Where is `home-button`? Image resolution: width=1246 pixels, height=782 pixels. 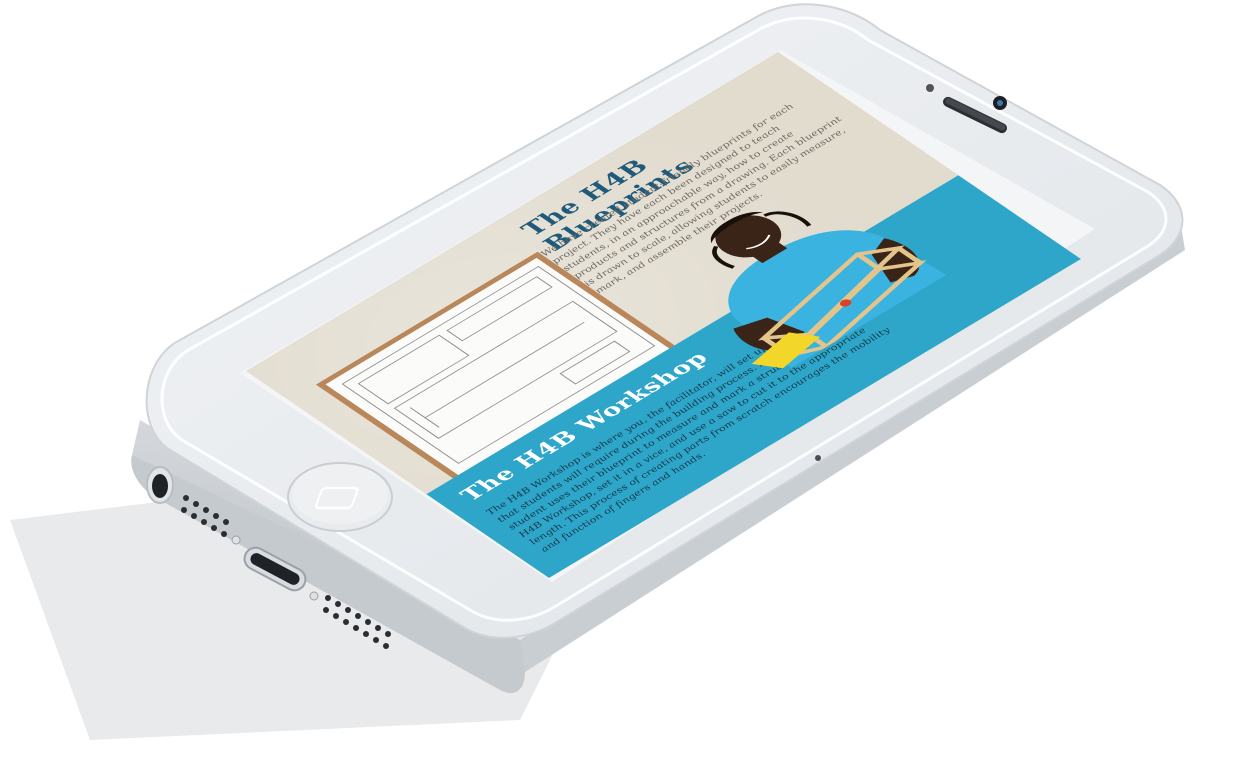 home-button is located at coordinates (340, 497).